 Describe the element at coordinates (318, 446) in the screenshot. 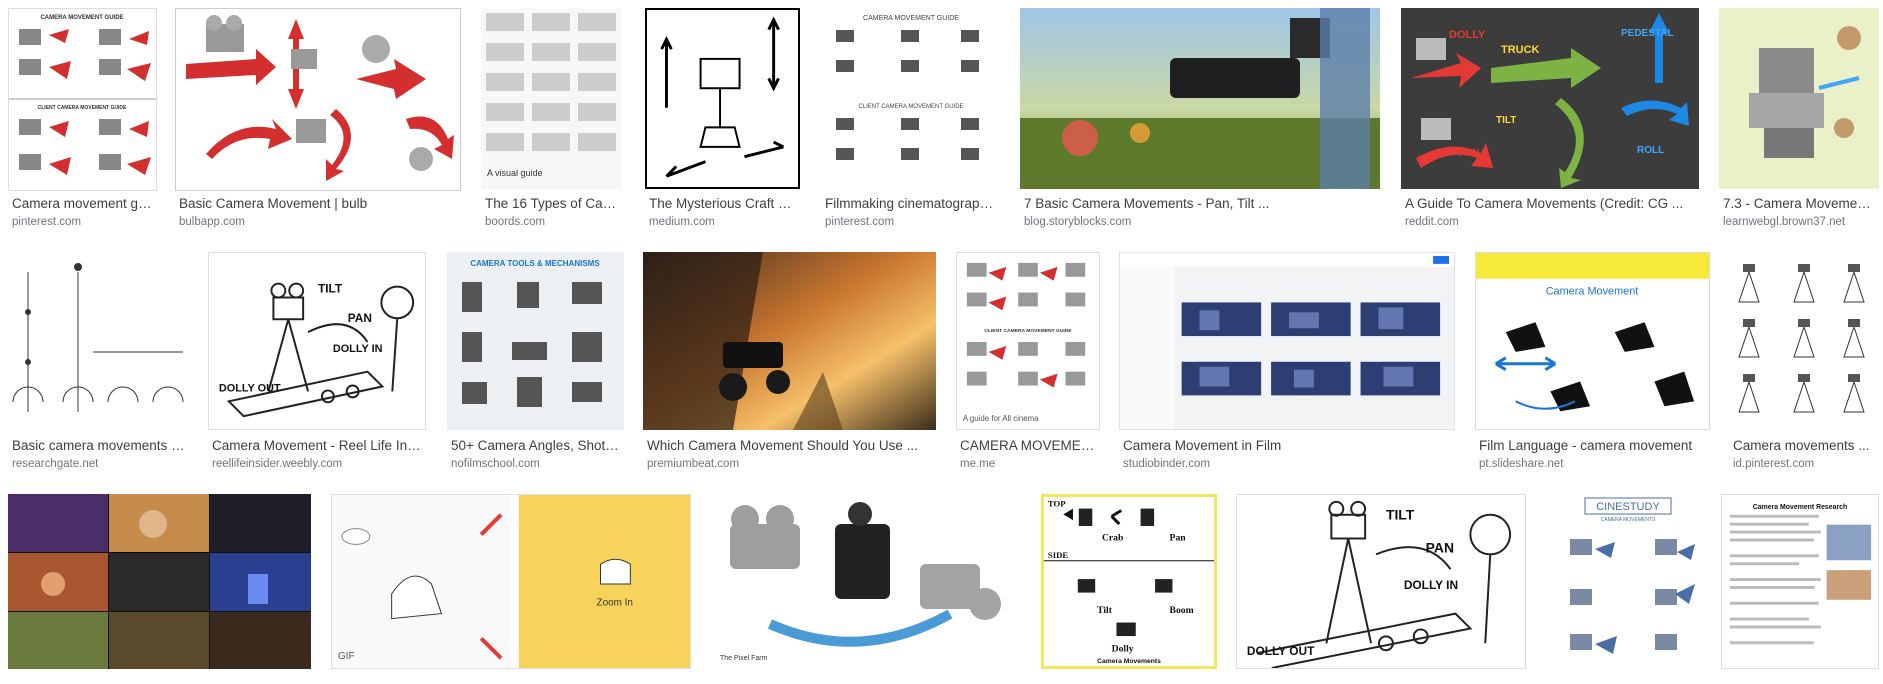

I see `result-title: Camera Movement - Reel Life Insider` at that location.